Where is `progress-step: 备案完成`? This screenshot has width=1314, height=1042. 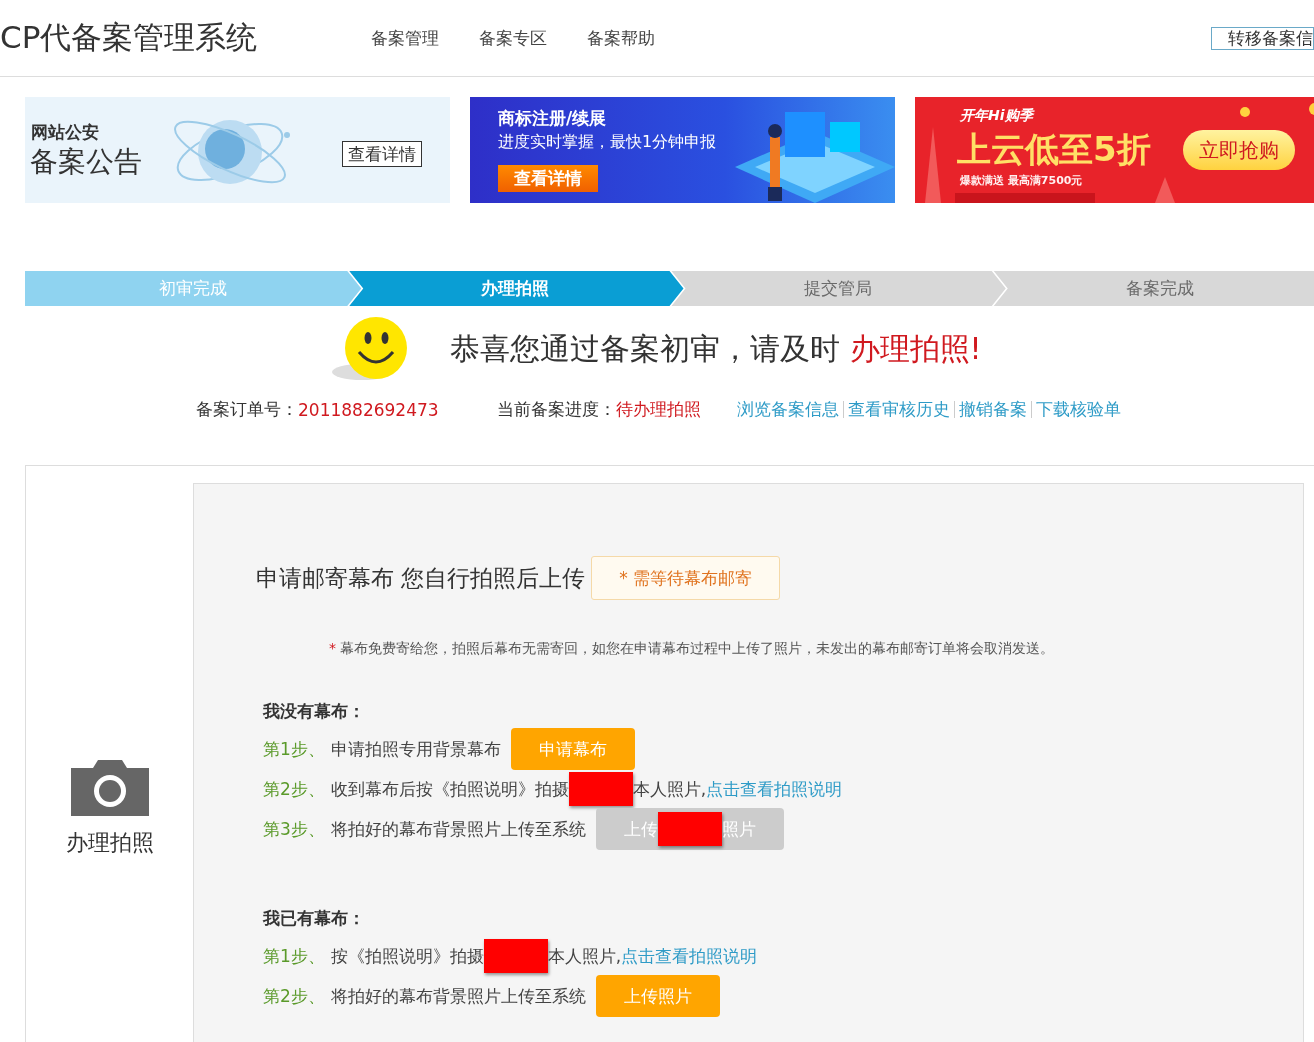 progress-step: 备案完成 is located at coordinates (1153, 288).